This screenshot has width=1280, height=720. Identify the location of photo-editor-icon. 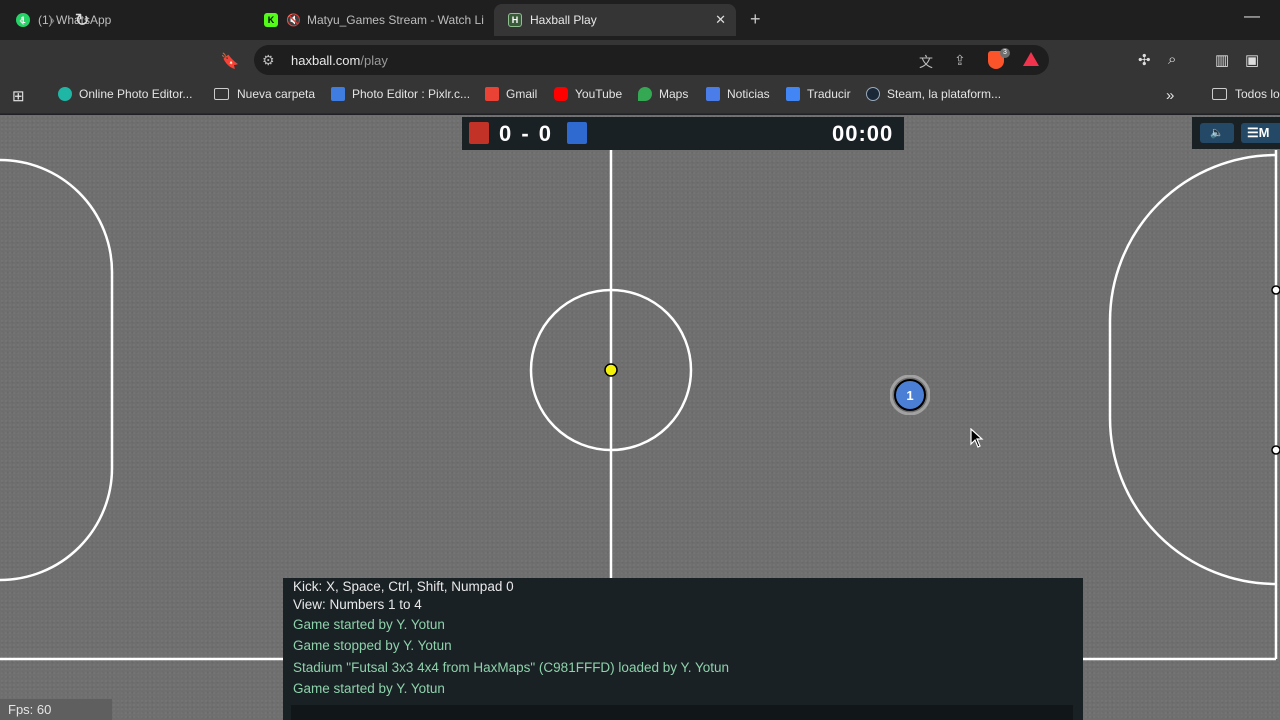
(65, 94).